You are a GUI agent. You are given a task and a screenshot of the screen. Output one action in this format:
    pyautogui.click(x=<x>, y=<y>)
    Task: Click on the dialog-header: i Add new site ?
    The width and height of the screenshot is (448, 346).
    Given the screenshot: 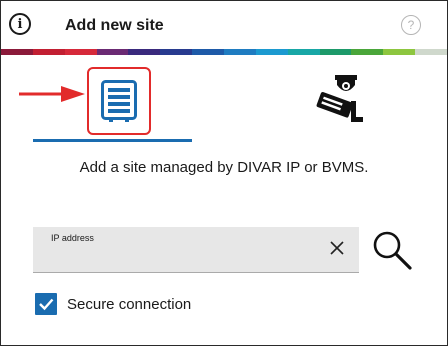 What is the action you would take?
    pyautogui.click(x=224, y=26)
    